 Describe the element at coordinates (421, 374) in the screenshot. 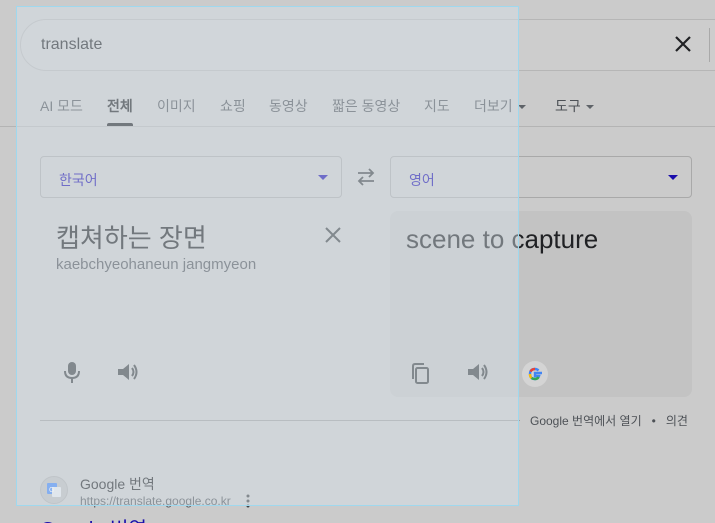

I see `copy-icon` at that location.